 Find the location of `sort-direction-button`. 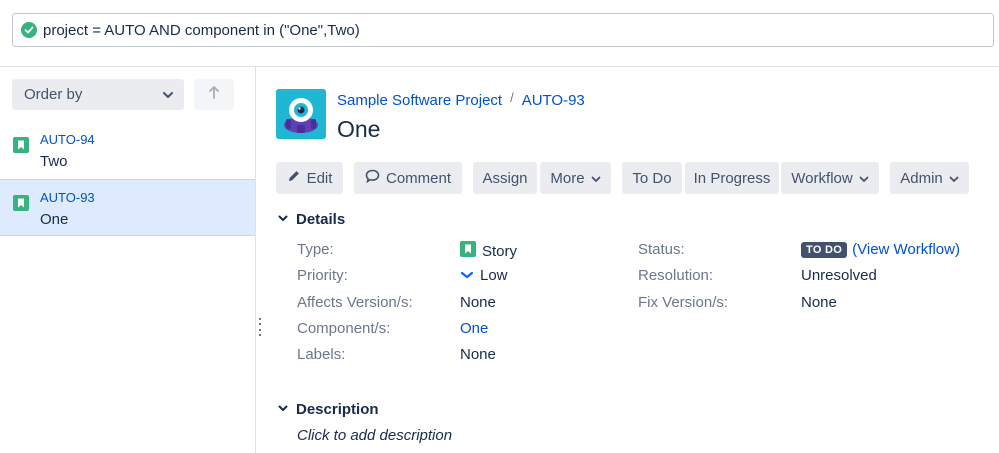

sort-direction-button is located at coordinates (214, 94).